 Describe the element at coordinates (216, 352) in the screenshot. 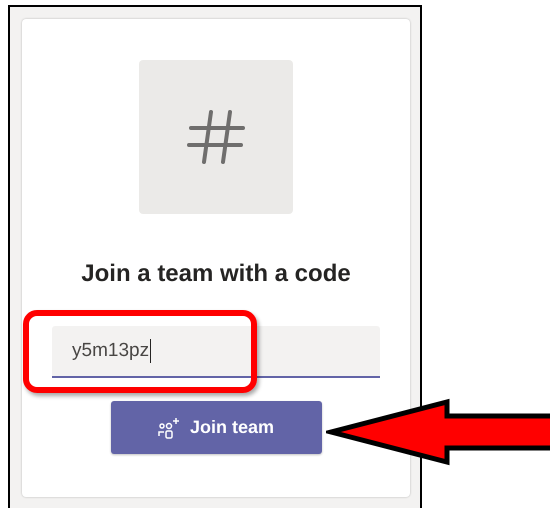

I see `code-field: y5m13pz` at that location.